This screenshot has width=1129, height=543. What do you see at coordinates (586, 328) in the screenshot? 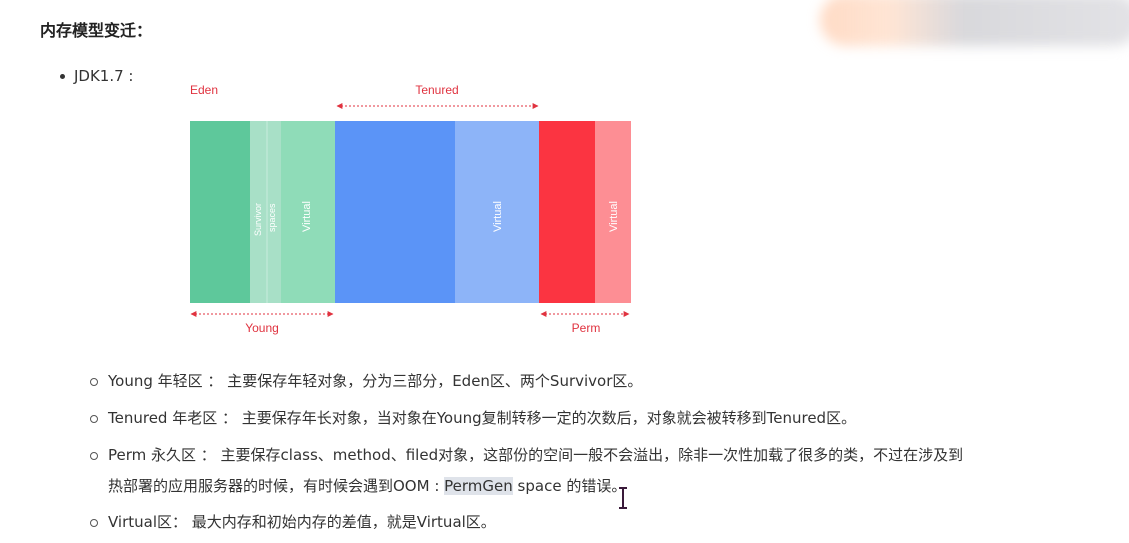
I see `perm-label: Perm` at bounding box center [586, 328].